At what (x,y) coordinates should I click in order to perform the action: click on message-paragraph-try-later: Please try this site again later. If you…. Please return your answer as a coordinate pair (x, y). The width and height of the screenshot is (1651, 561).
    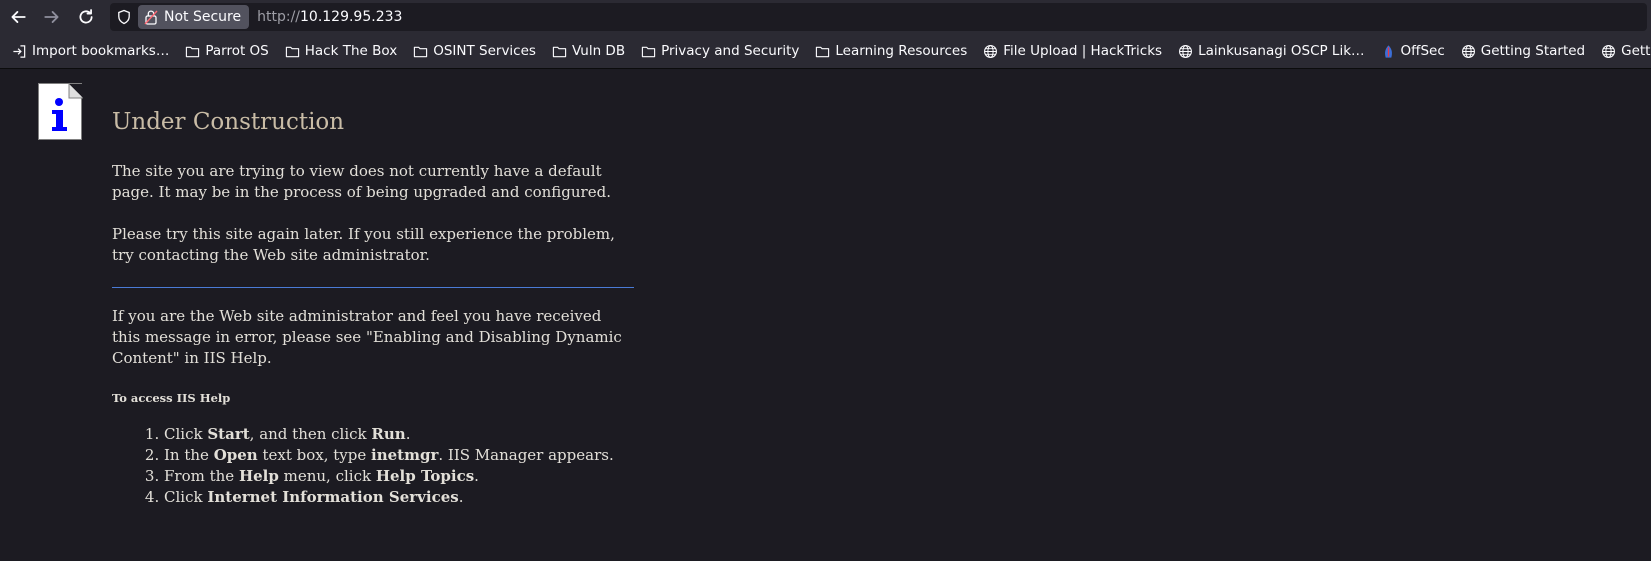
    Looking at the image, I should click on (363, 244).